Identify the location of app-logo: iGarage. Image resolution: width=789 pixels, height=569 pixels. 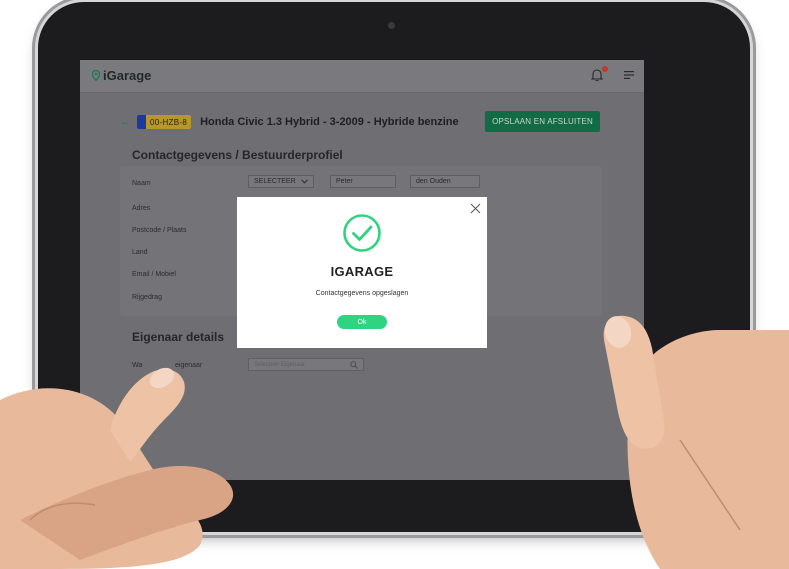
(121, 75).